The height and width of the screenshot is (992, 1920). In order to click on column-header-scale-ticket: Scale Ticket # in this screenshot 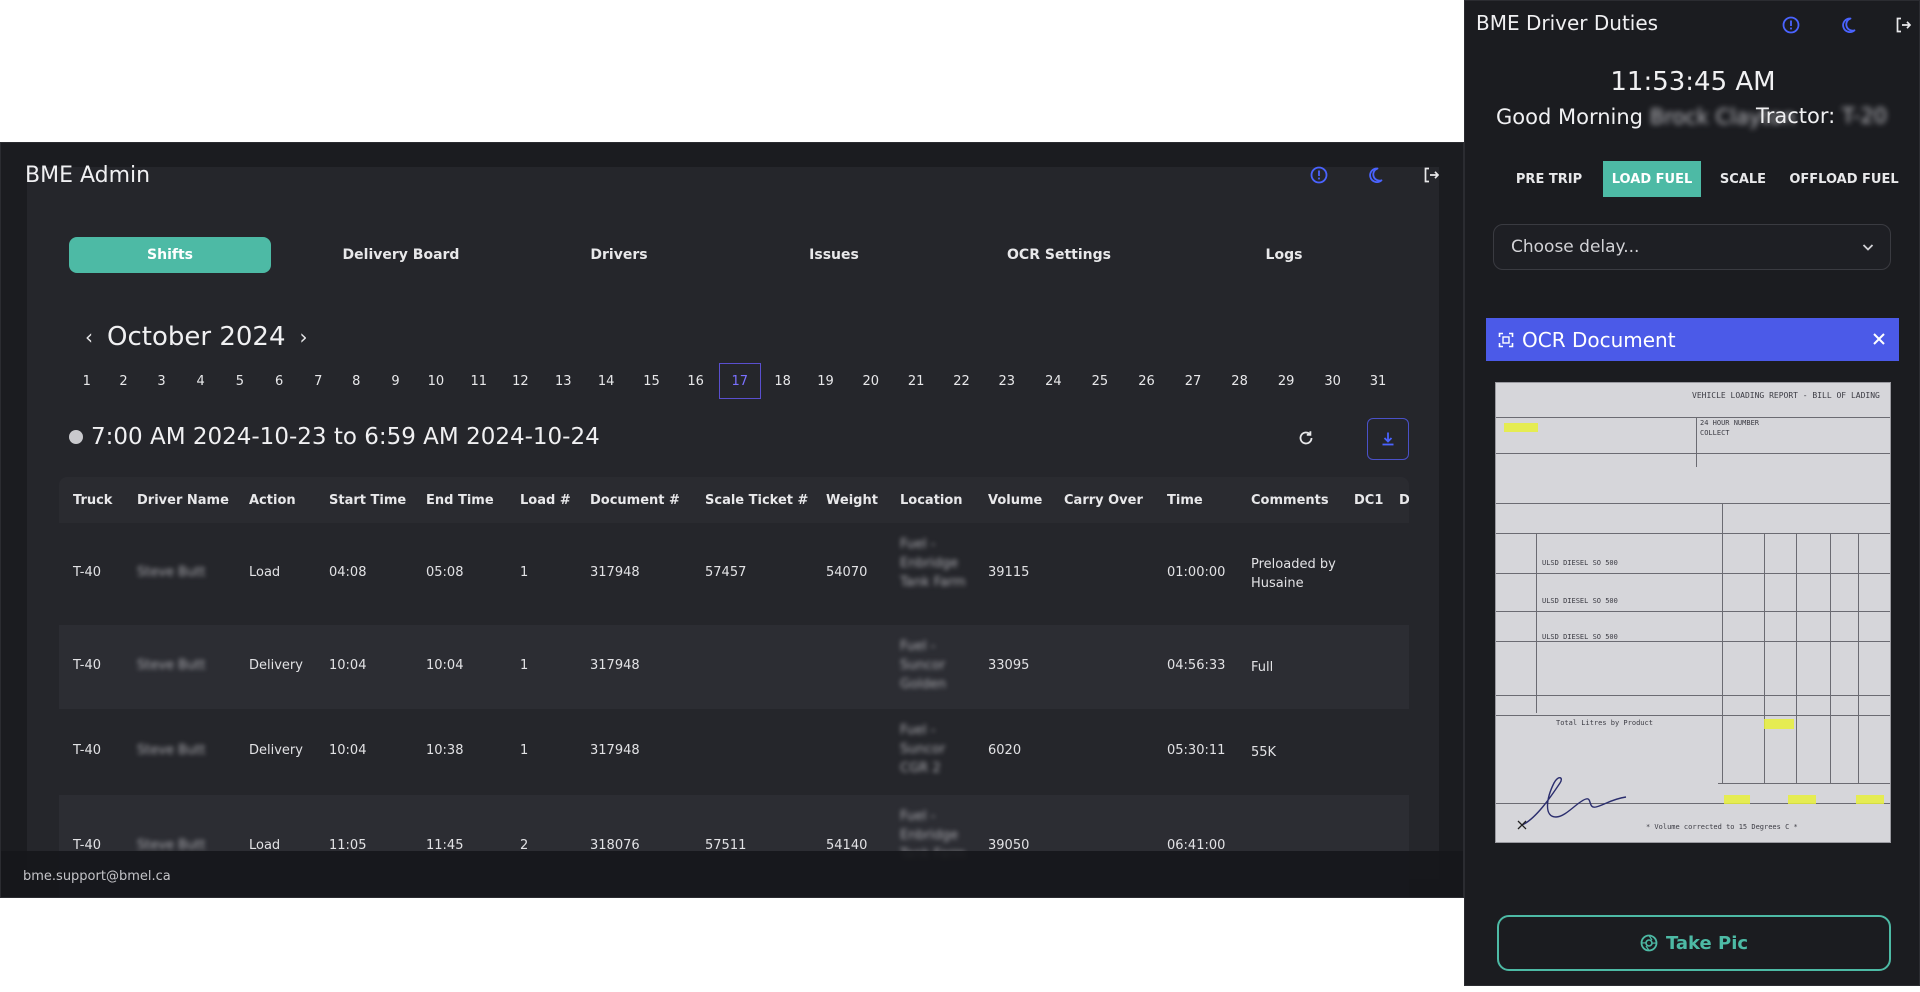, I will do `click(756, 500)`.